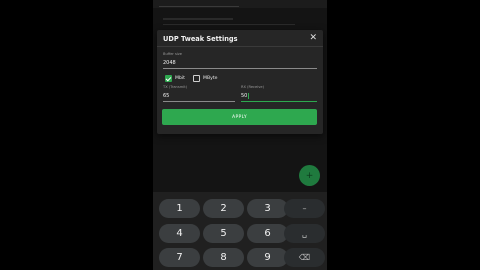  What do you see at coordinates (179, 233) in the screenshot?
I see `key-4: 4` at bounding box center [179, 233].